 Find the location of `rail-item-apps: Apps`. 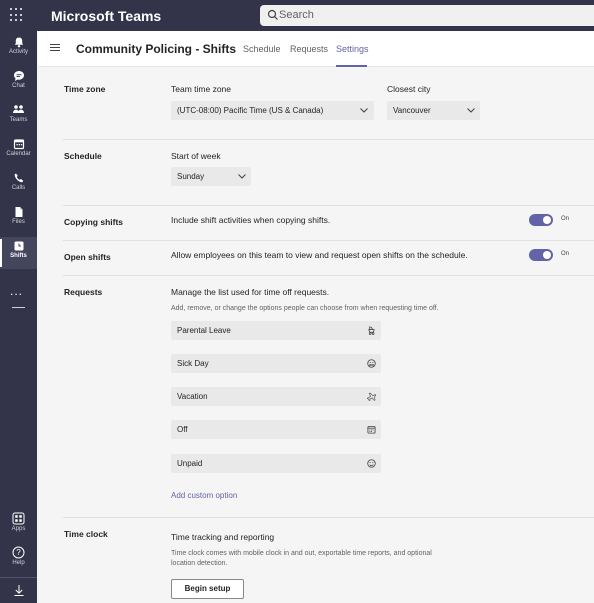

rail-item-apps: Apps is located at coordinates (18, 525).